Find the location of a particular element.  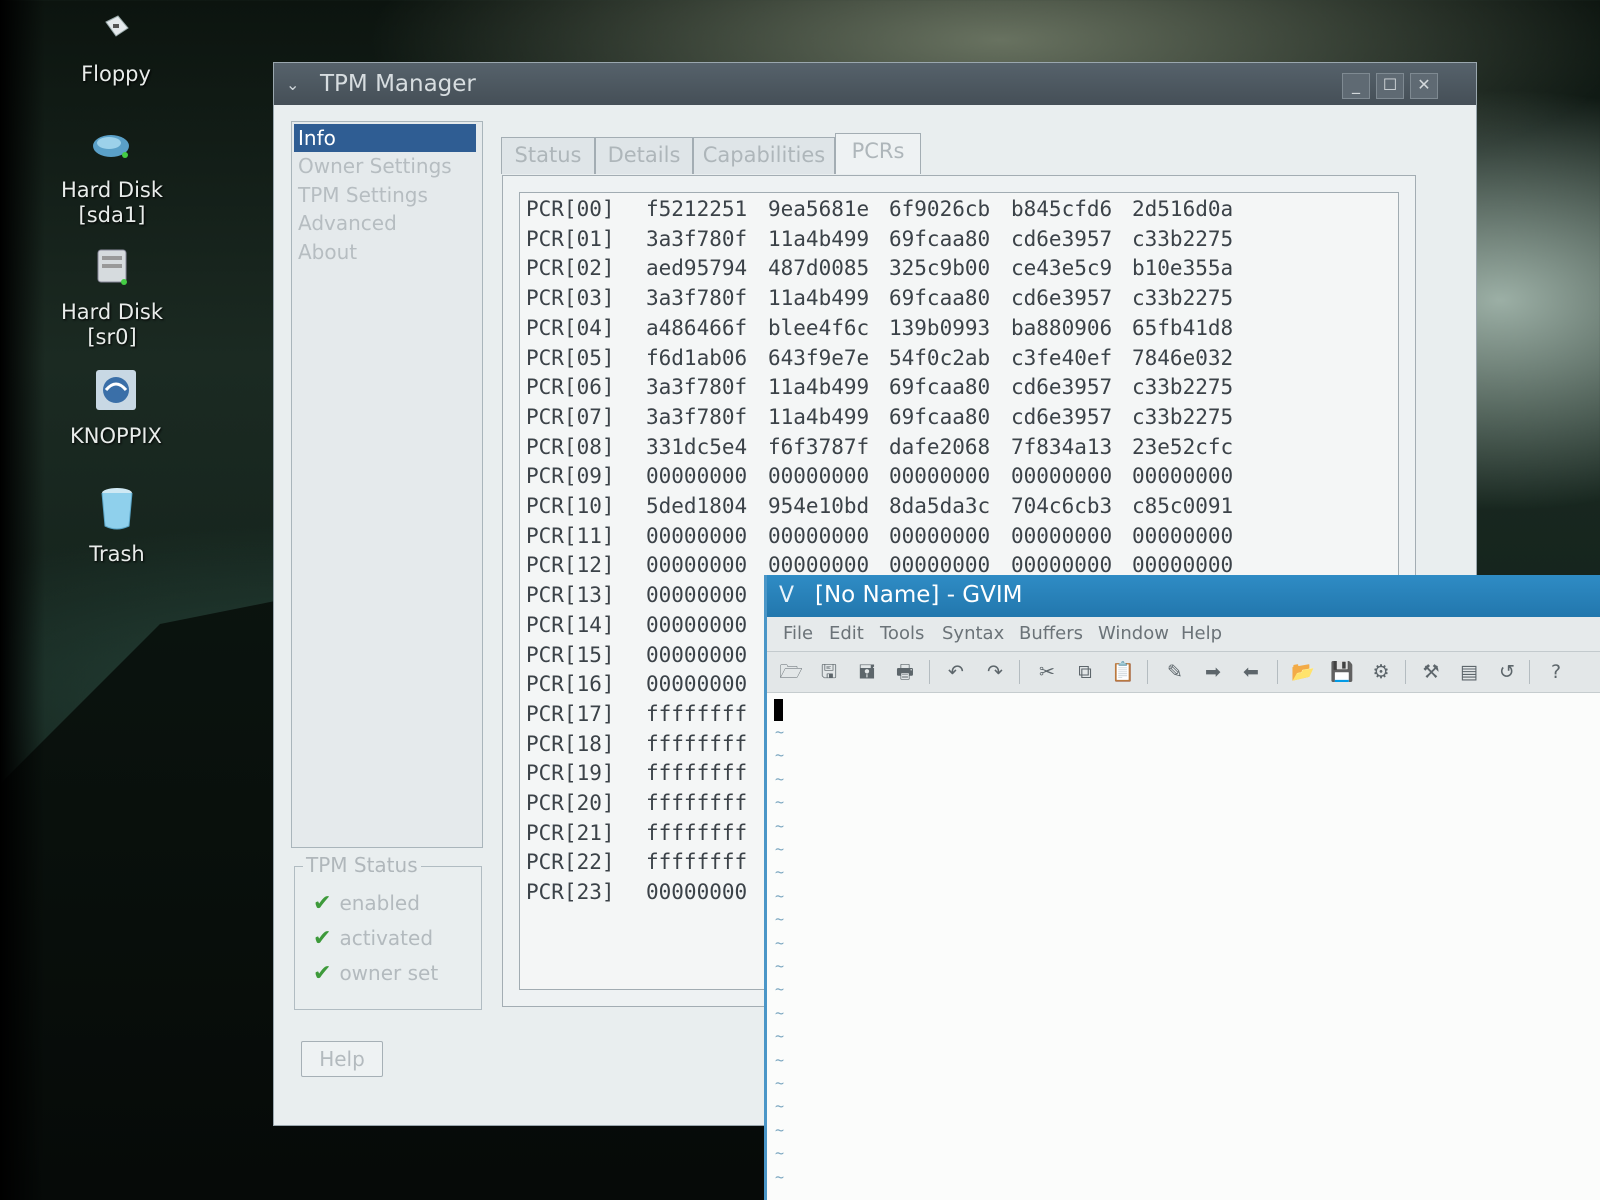

load-session-icon: 📂 is located at coordinates (1303, 672).